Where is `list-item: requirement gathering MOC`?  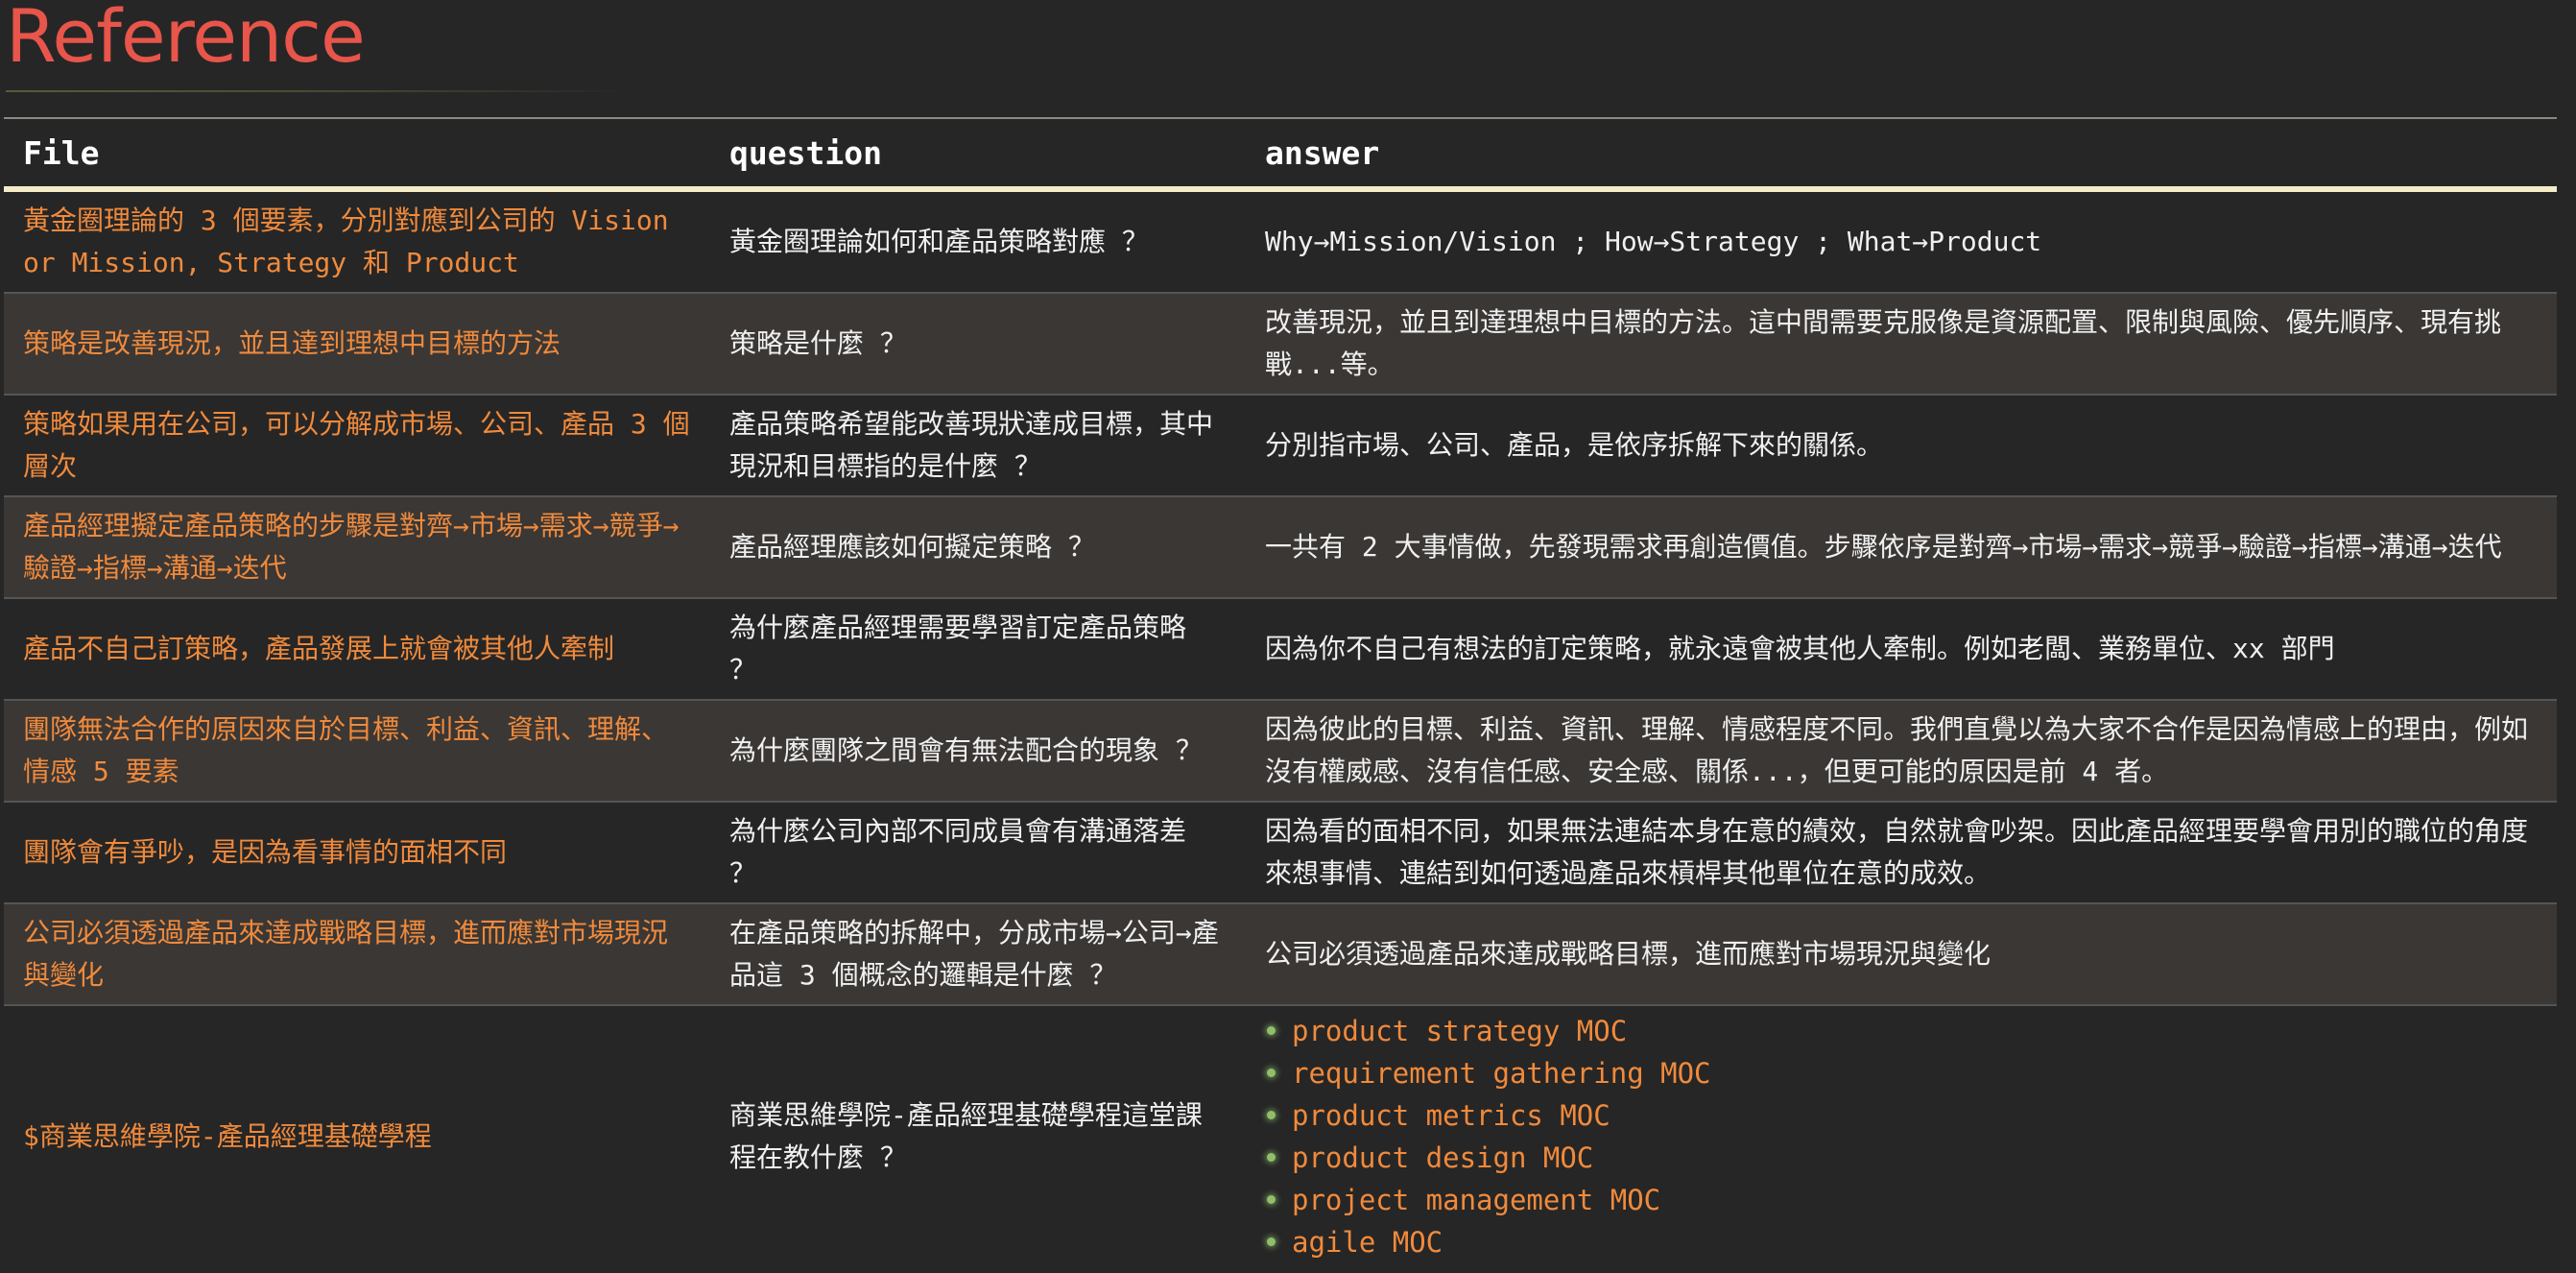 list-item: requirement gathering MOC is located at coordinates (1901, 1073).